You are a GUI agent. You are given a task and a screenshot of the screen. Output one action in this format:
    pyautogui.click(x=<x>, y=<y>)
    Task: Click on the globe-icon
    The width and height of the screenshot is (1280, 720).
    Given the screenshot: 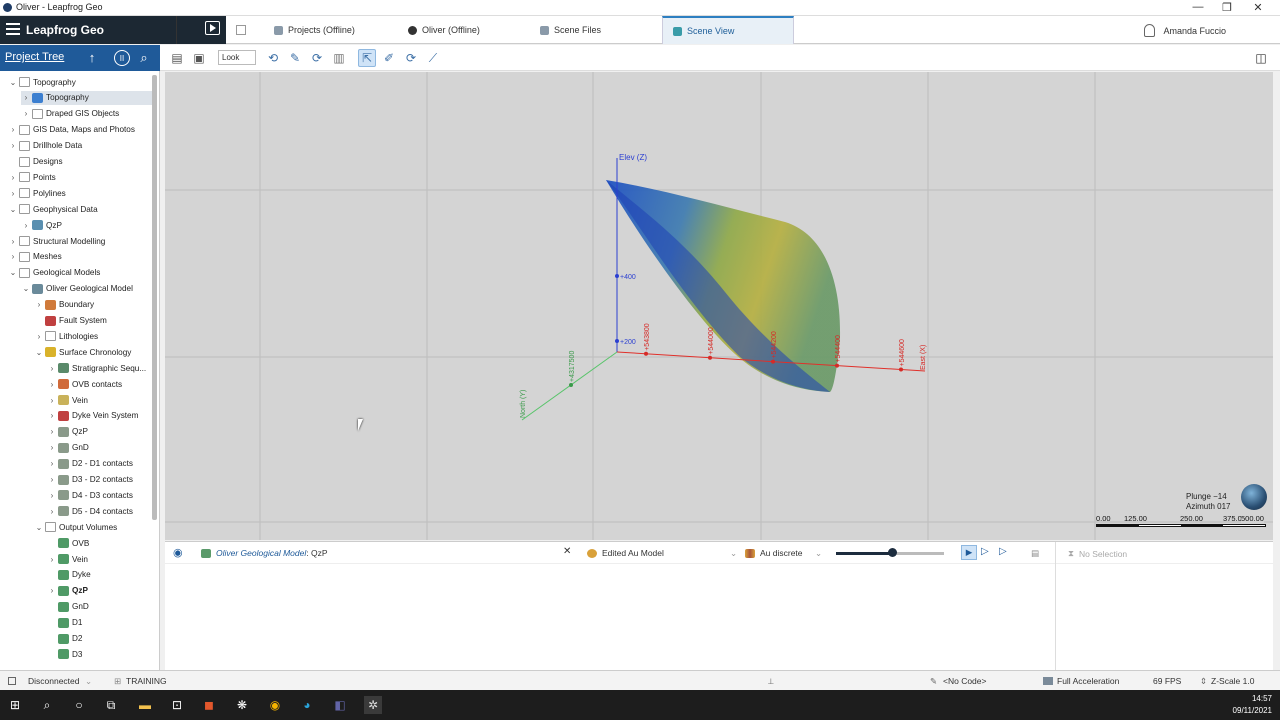 What is the action you would take?
    pyautogui.click(x=1254, y=497)
    